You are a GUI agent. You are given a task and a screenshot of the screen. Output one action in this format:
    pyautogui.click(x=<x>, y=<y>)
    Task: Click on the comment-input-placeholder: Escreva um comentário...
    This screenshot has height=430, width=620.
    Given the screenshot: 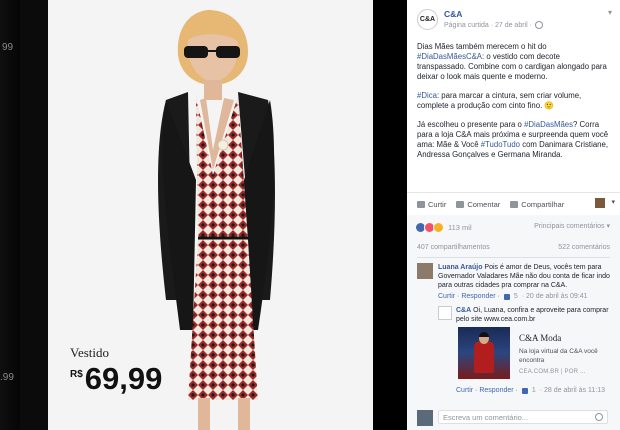 What is the action you would take?
    pyautogui.click(x=486, y=417)
    